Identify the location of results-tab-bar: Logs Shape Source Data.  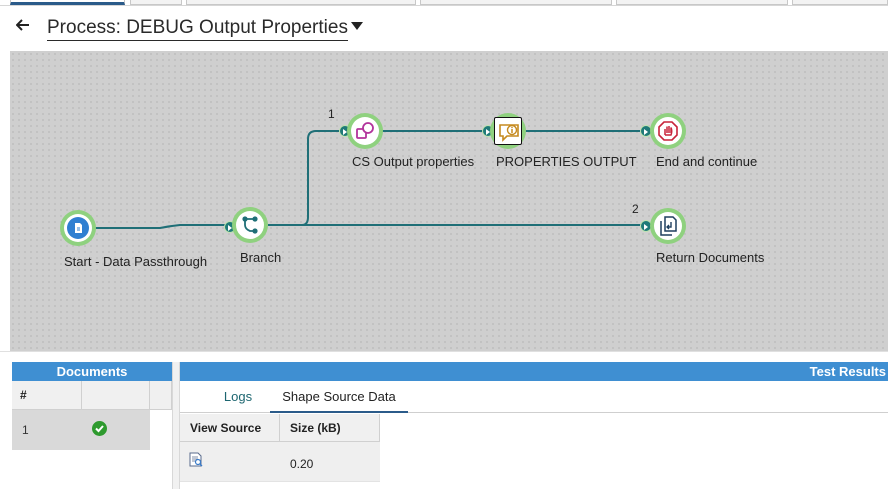
(534, 397).